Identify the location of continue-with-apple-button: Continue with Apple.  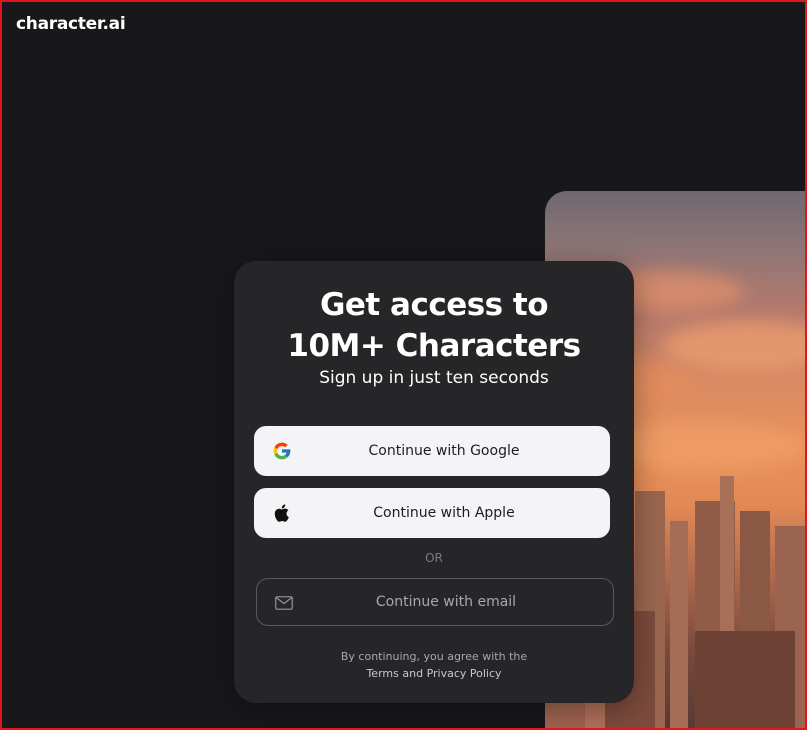
(432, 513).